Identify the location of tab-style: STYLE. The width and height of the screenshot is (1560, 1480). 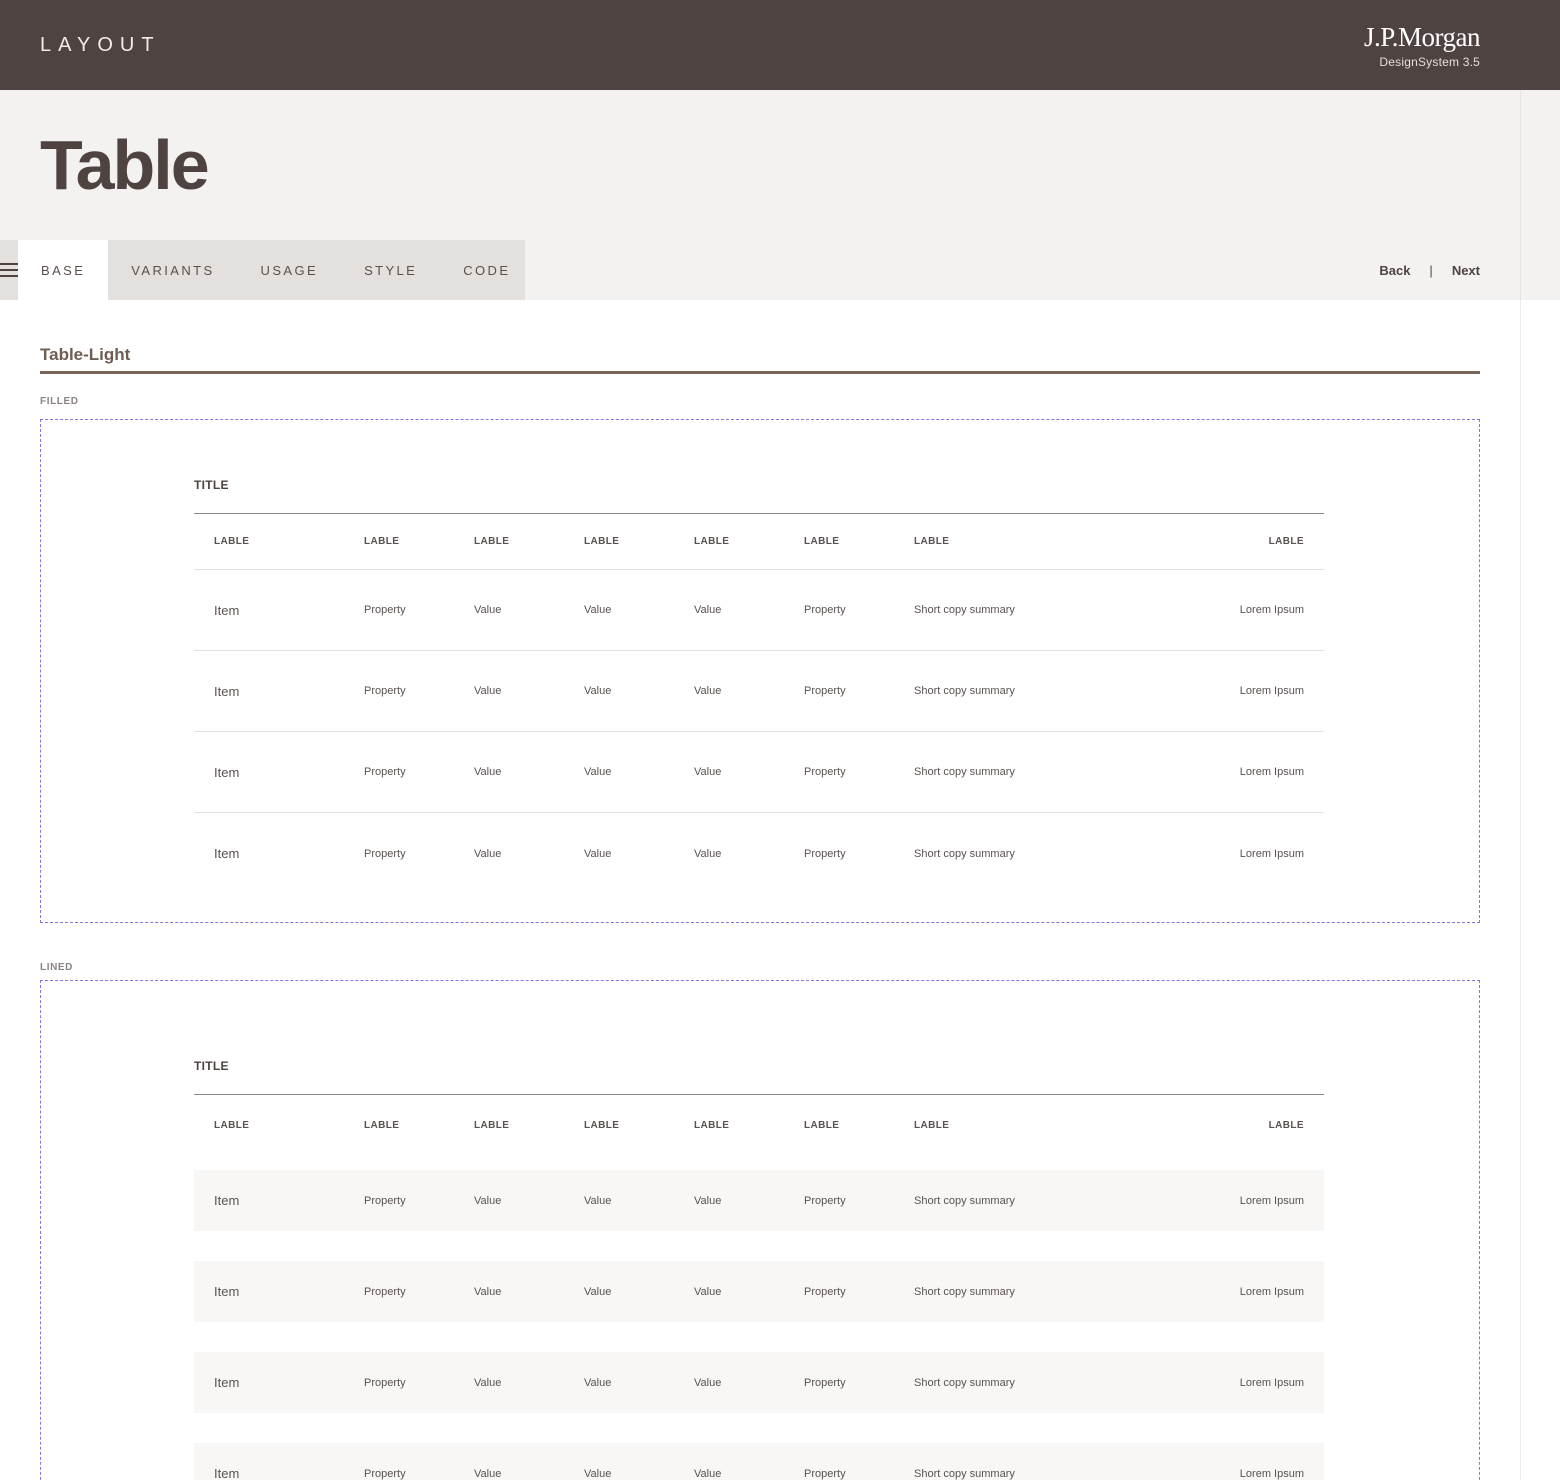
(390, 270).